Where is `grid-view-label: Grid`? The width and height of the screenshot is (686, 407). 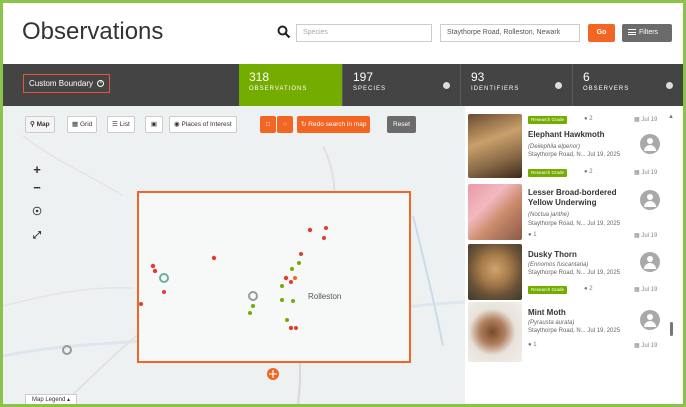
grid-view-label: Grid is located at coordinates (86, 124).